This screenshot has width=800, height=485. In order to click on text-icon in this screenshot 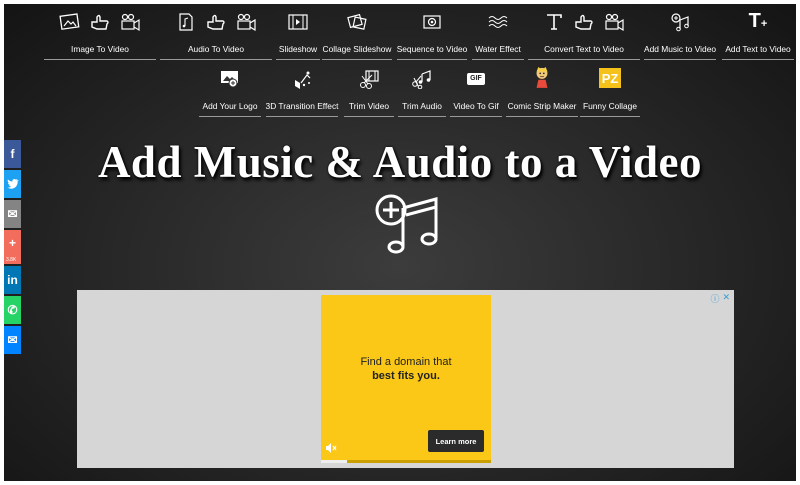, I will do `click(554, 22)`.